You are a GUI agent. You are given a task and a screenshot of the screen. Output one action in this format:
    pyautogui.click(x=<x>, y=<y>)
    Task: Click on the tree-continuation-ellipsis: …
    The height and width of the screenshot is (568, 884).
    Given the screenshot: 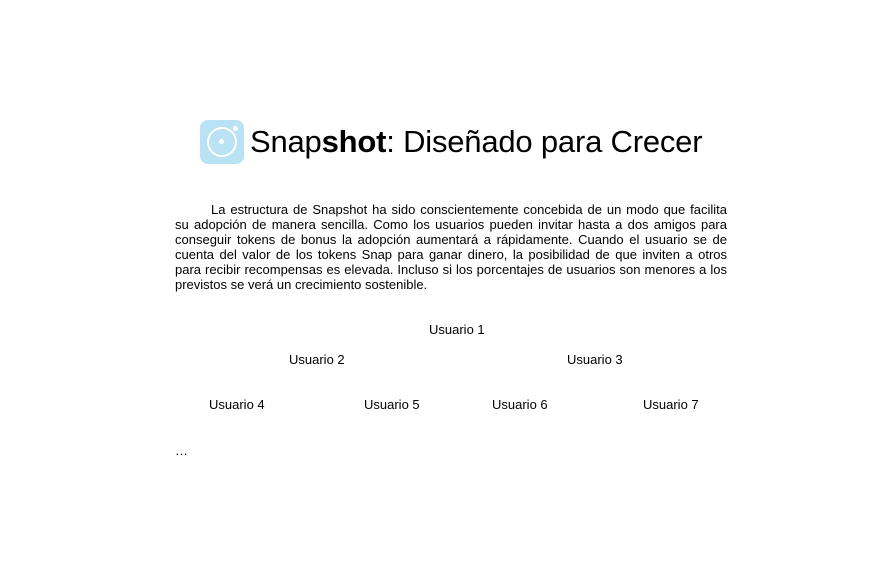 What is the action you would take?
    pyautogui.click(x=181, y=450)
    